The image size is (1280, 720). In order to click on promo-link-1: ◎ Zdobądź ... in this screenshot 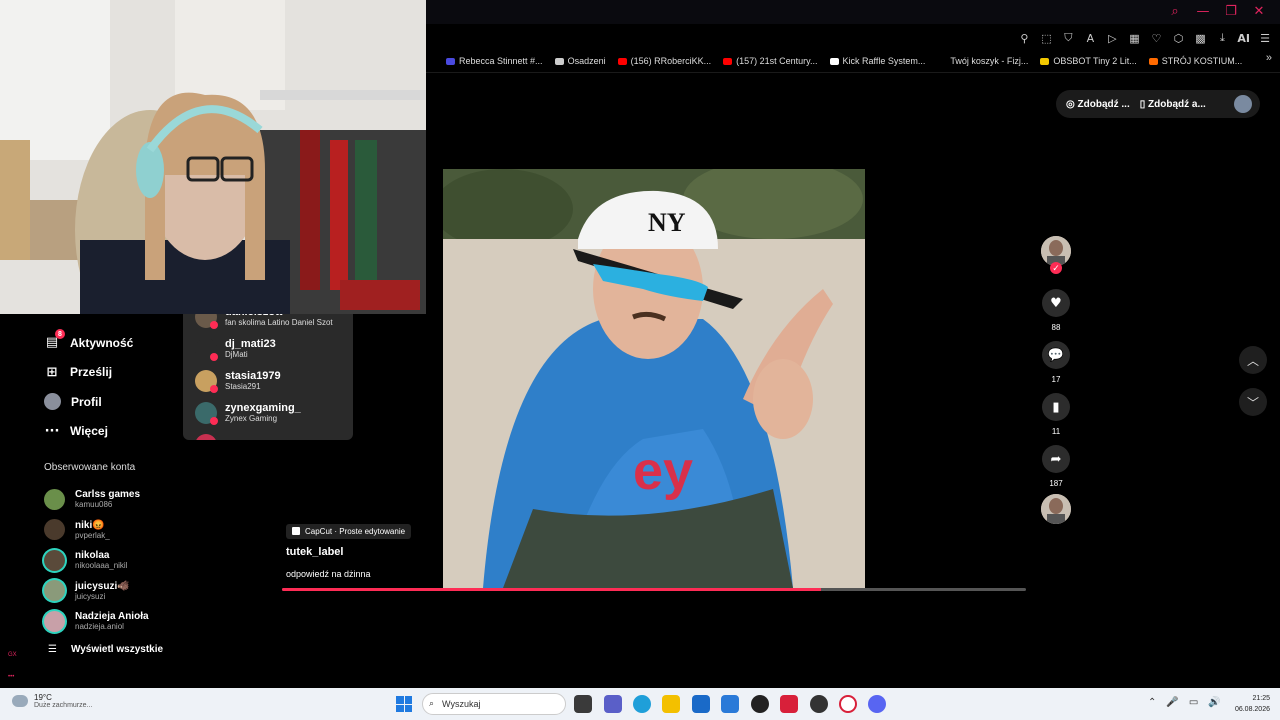, I will do `click(1098, 104)`.